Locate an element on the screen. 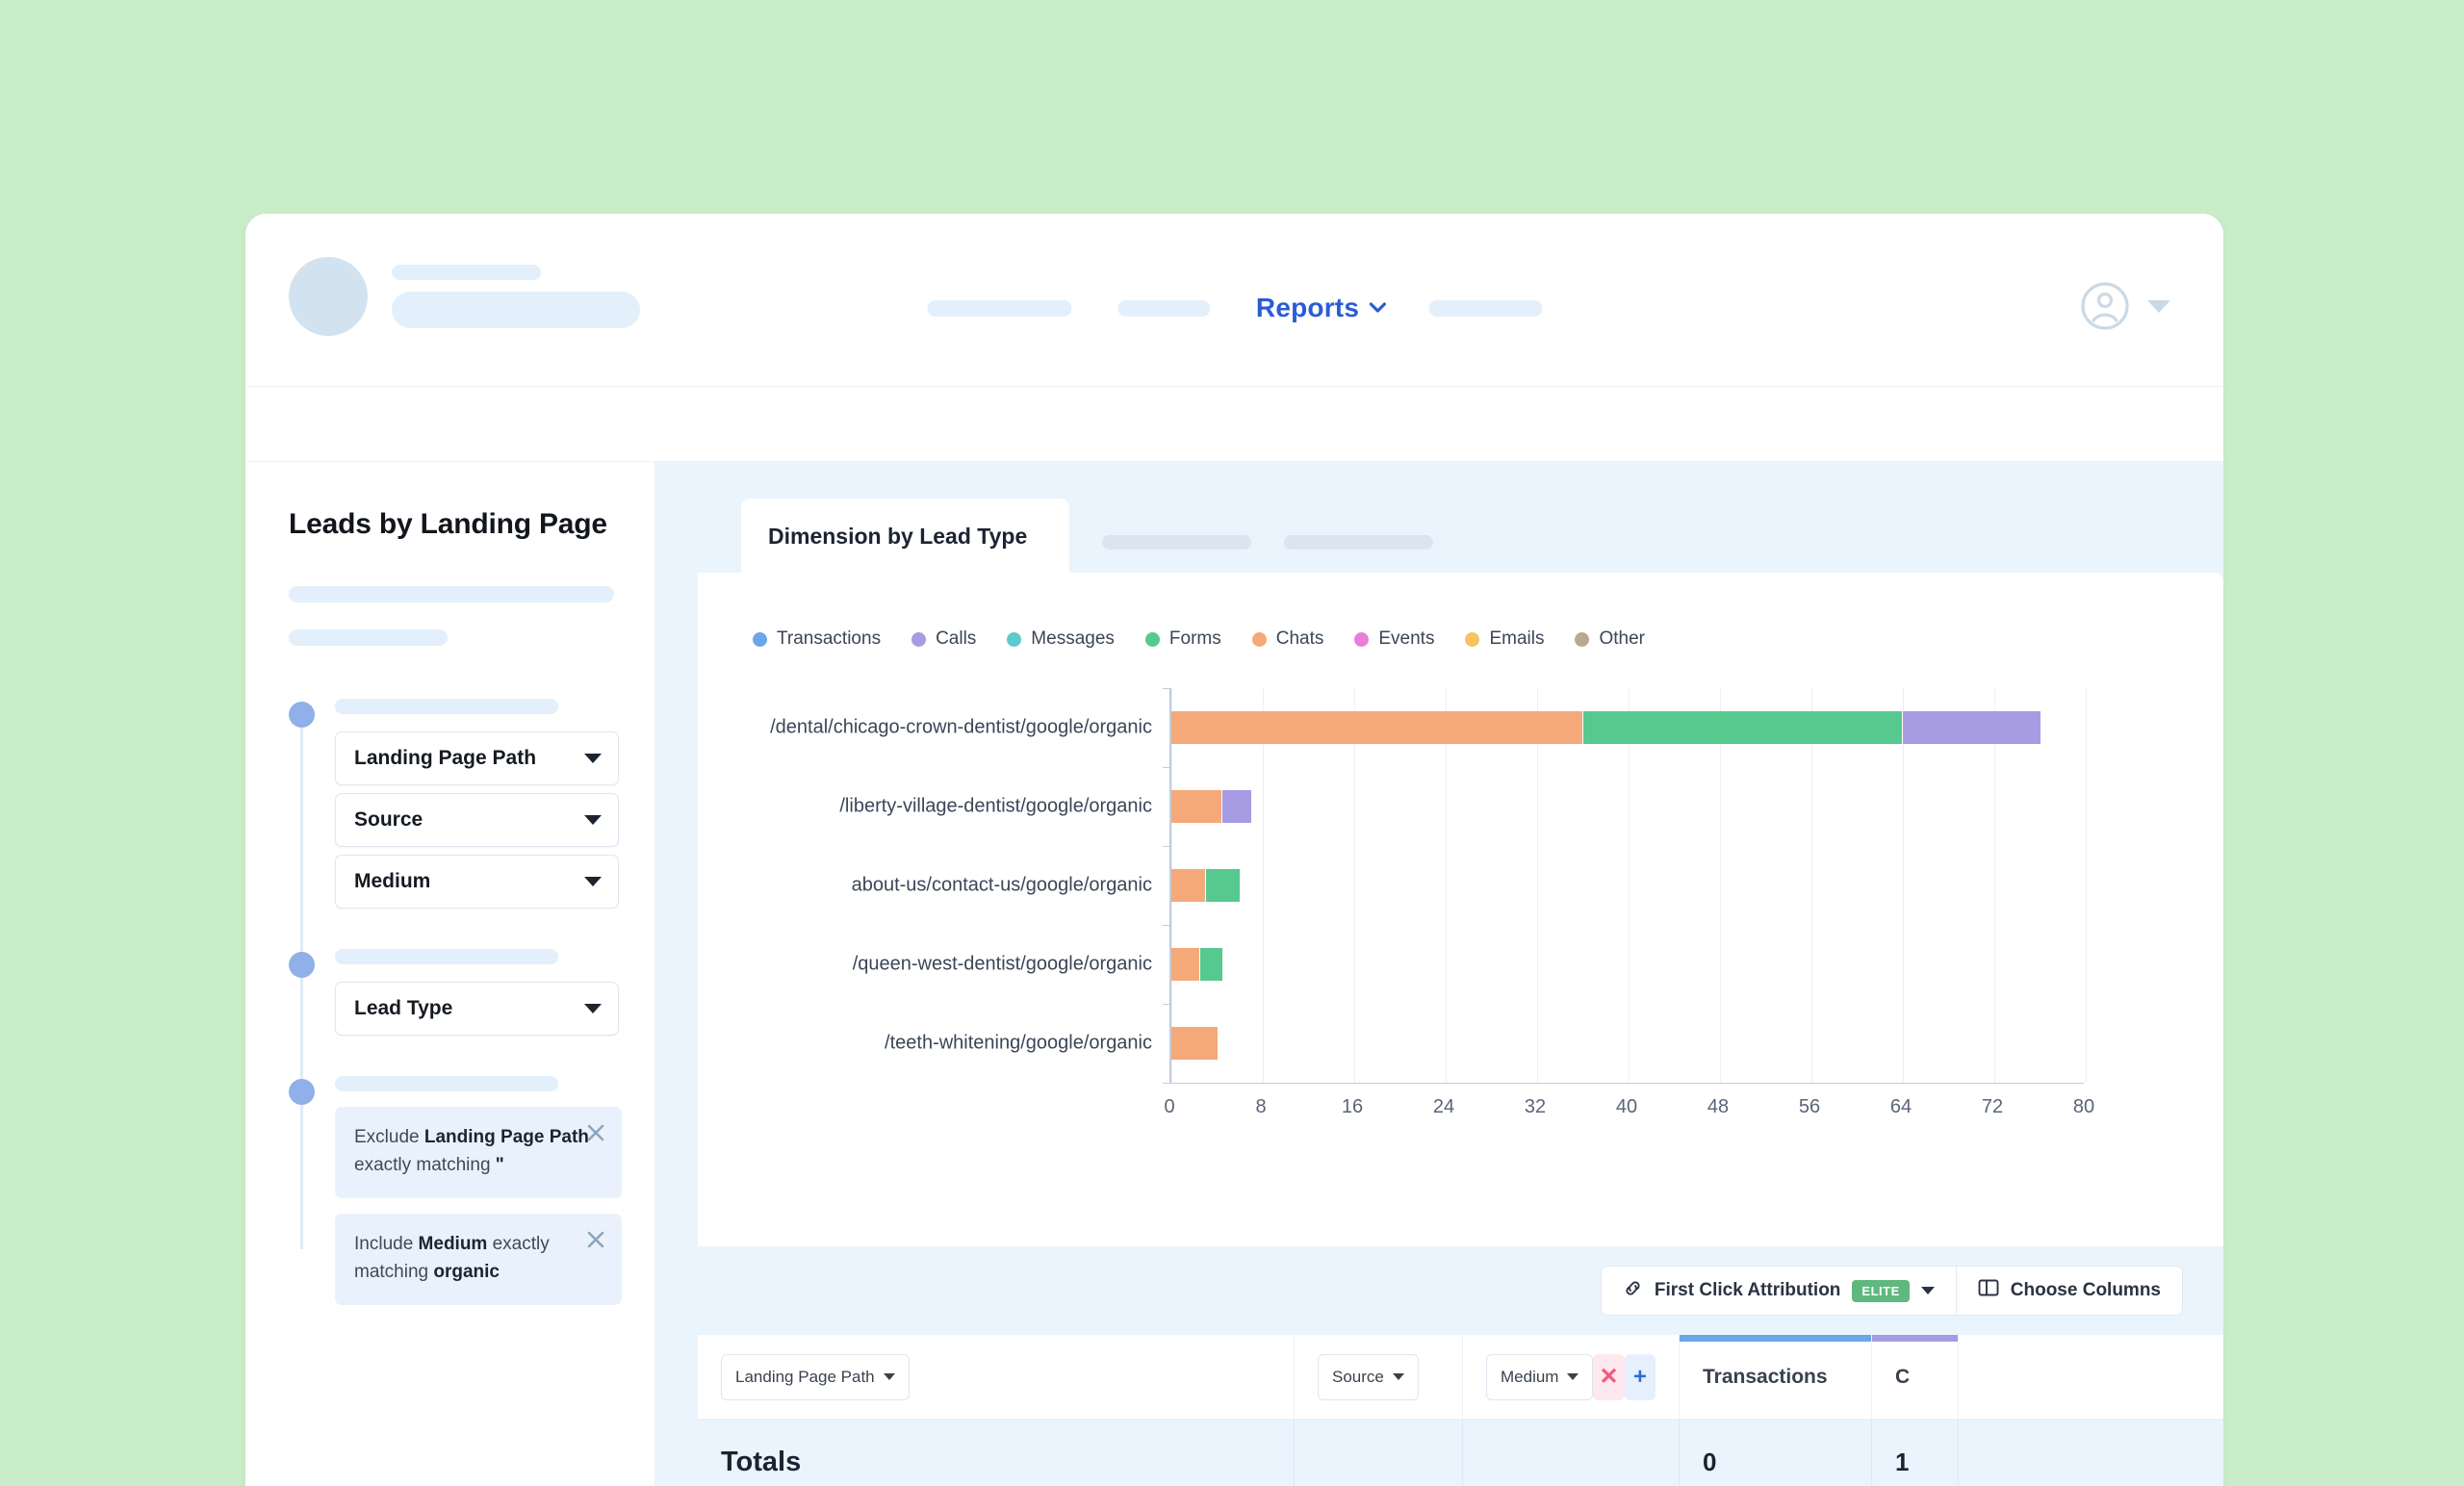 Image resolution: width=2464 pixels, height=1486 pixels. chart-category-label: about-us/contact-us/google/organic is located at coordinates (1001, 885).